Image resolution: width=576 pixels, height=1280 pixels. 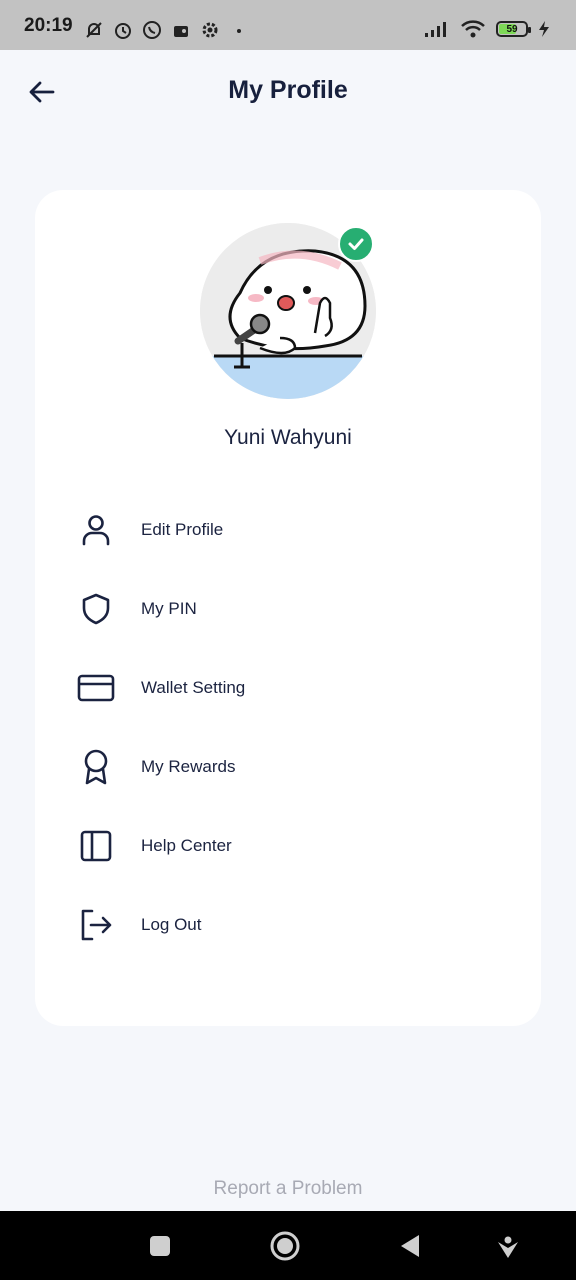 What do you see at coordinates (123, 30) in the screenshot?
I see `alarm-icon` at bounding box center [123, 30].